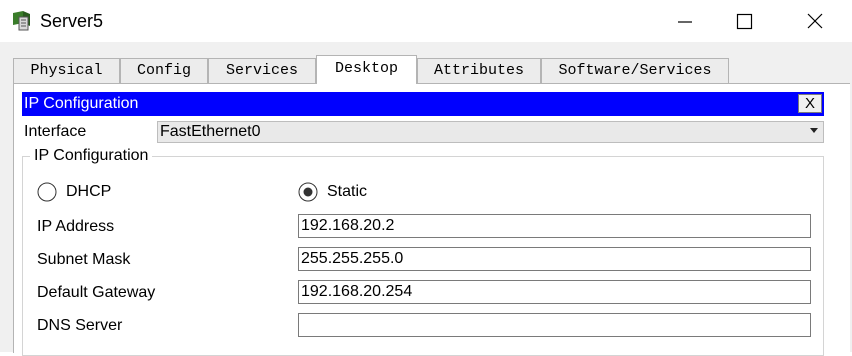 Image resolution: width=852 pixels, height=356 pixels. What do you see at coordinates (348, 225) in the screenshot?
I see `ip-address-value: 192.168.20.2` at bounding box center [348, 225].